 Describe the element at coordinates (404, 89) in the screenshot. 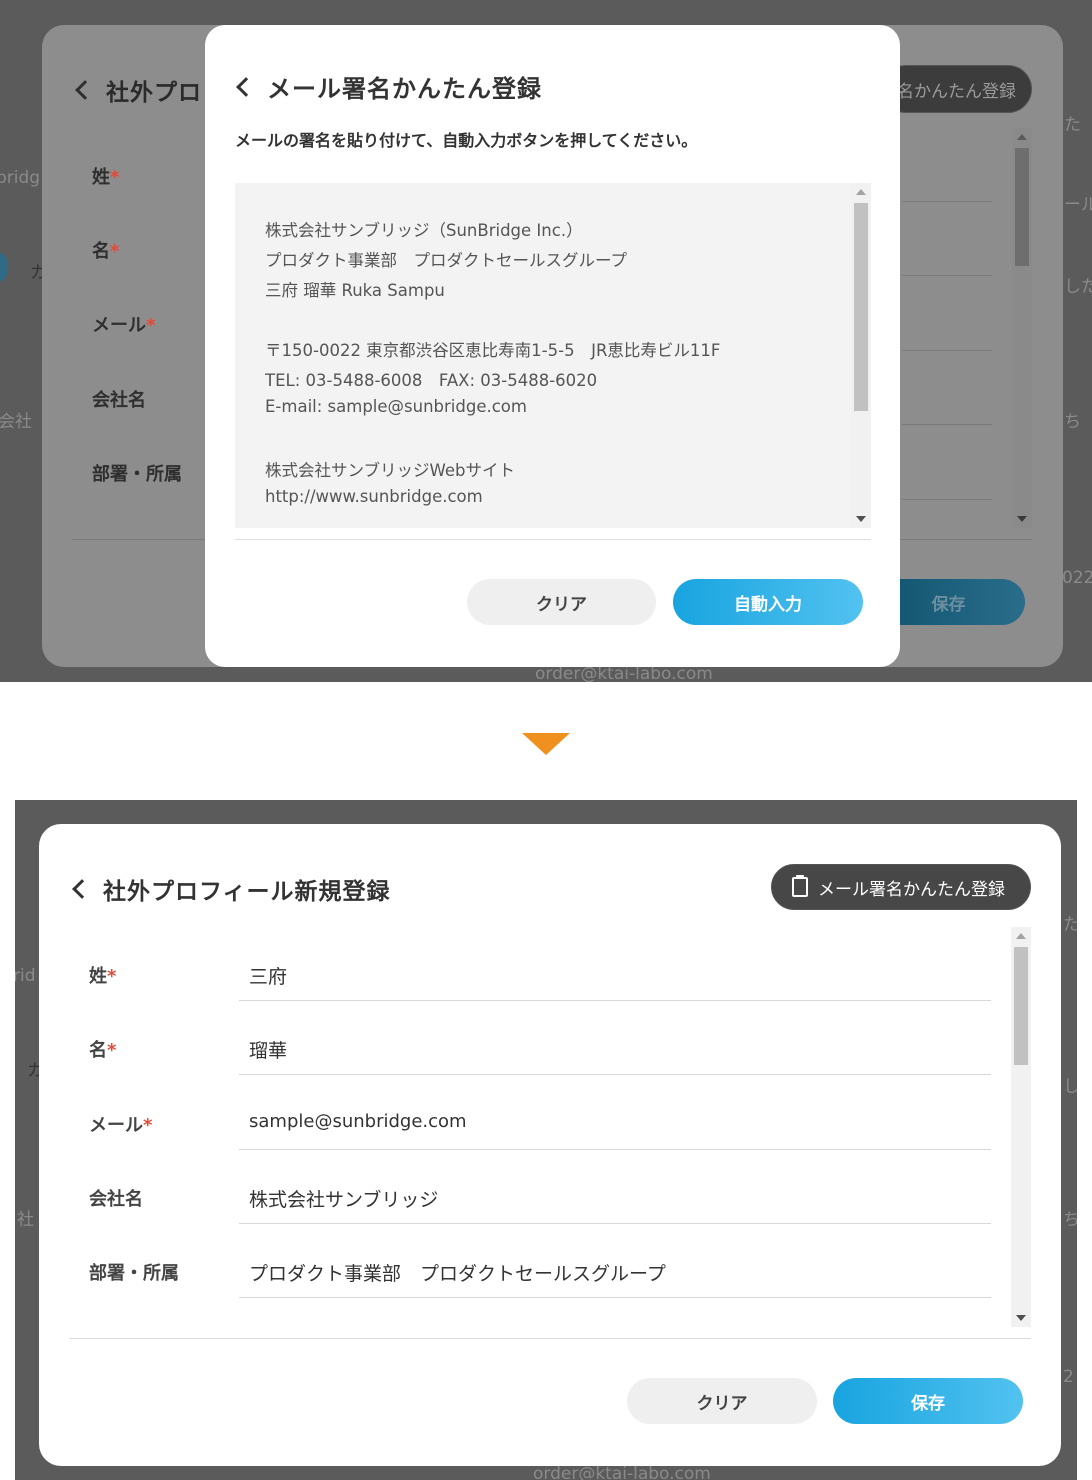

I see `modal-title: メール署名かんたん登録` at that location.